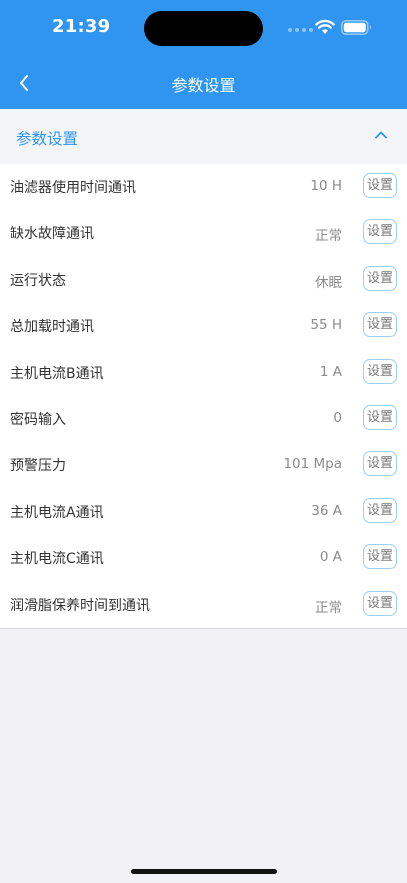 The height and width of the screenshot is (883, 407). I want to click on list-item: 润滑脂保养时间到通讯 正常 设置, so click(203, 605).